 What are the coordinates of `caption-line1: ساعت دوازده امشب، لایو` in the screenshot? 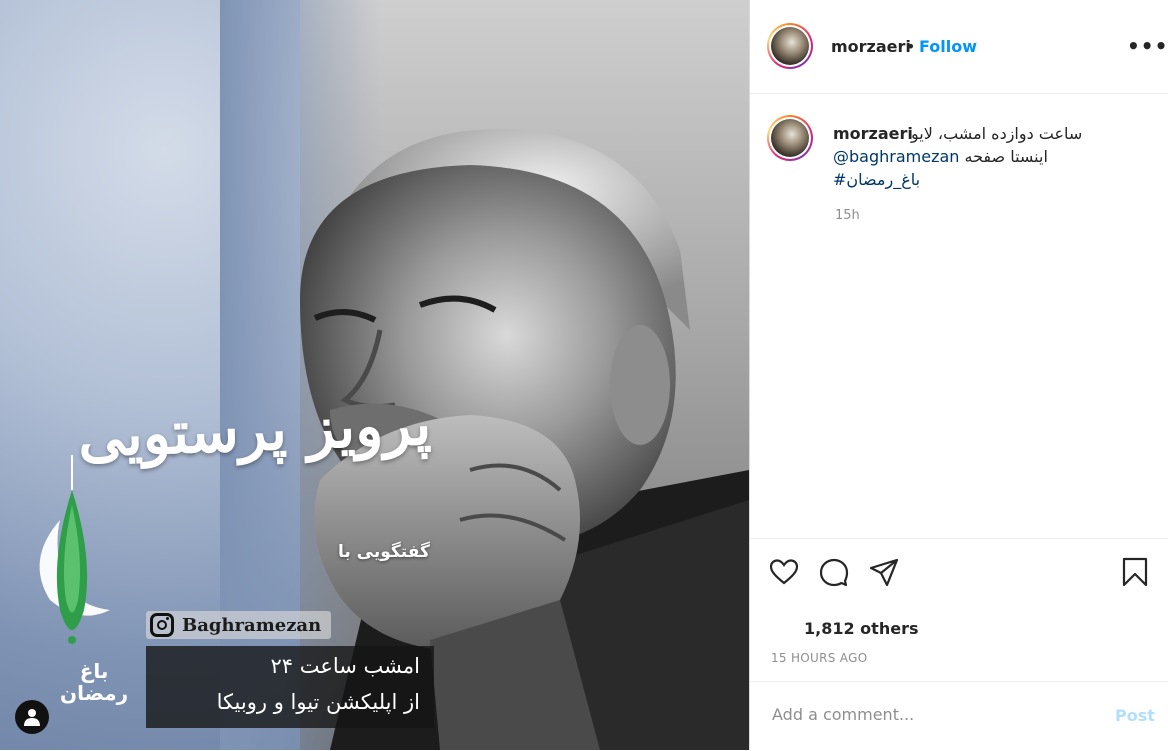 It's located at (997, 133).